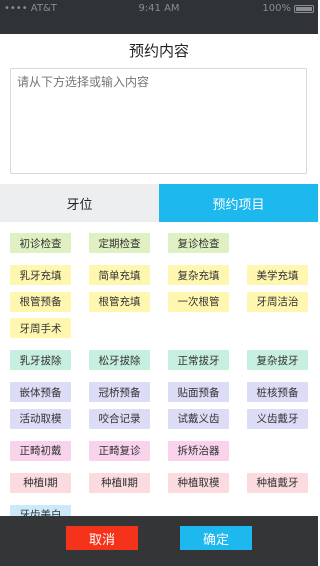  What do you see at coordinates (276, 8) in the screenshot?
I see `battery-percent: 100%` at bounding box center [276, 8].